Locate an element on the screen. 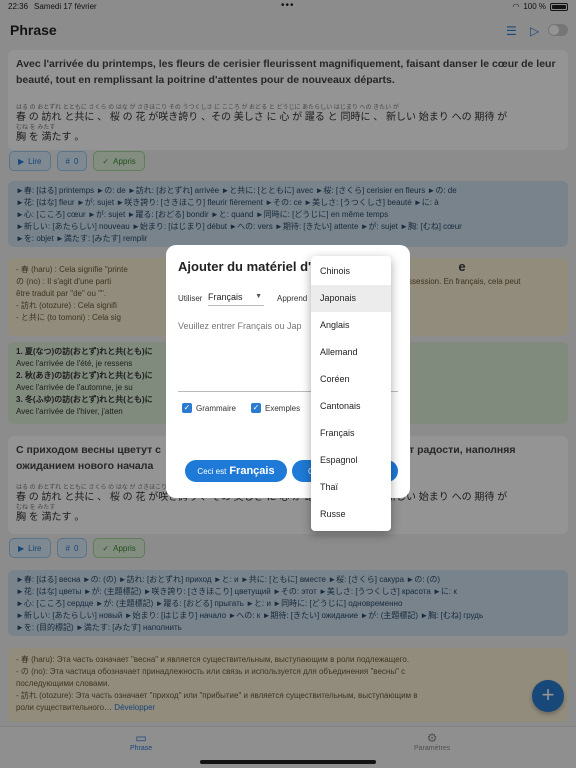 The height and width of the screenshot is (768, 576). dialog-title-text: Ajouter du matériel d'a is located at coordinates (248, 266).